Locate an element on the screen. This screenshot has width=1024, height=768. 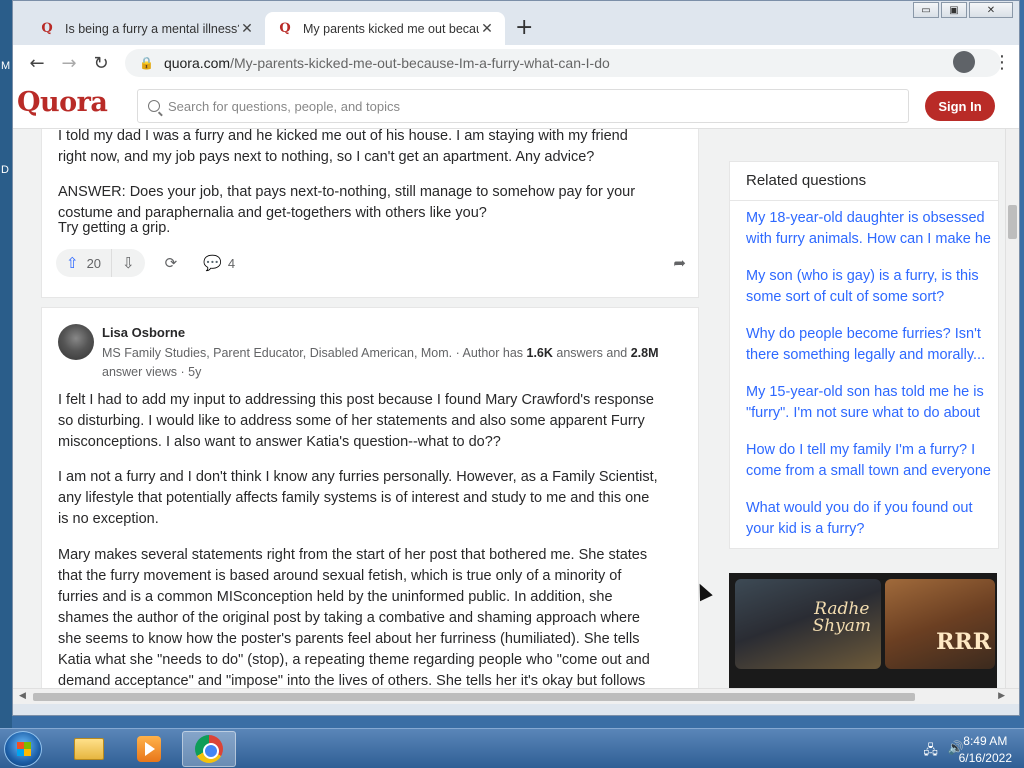
forward-button: → is located at coordinates (69, 63).